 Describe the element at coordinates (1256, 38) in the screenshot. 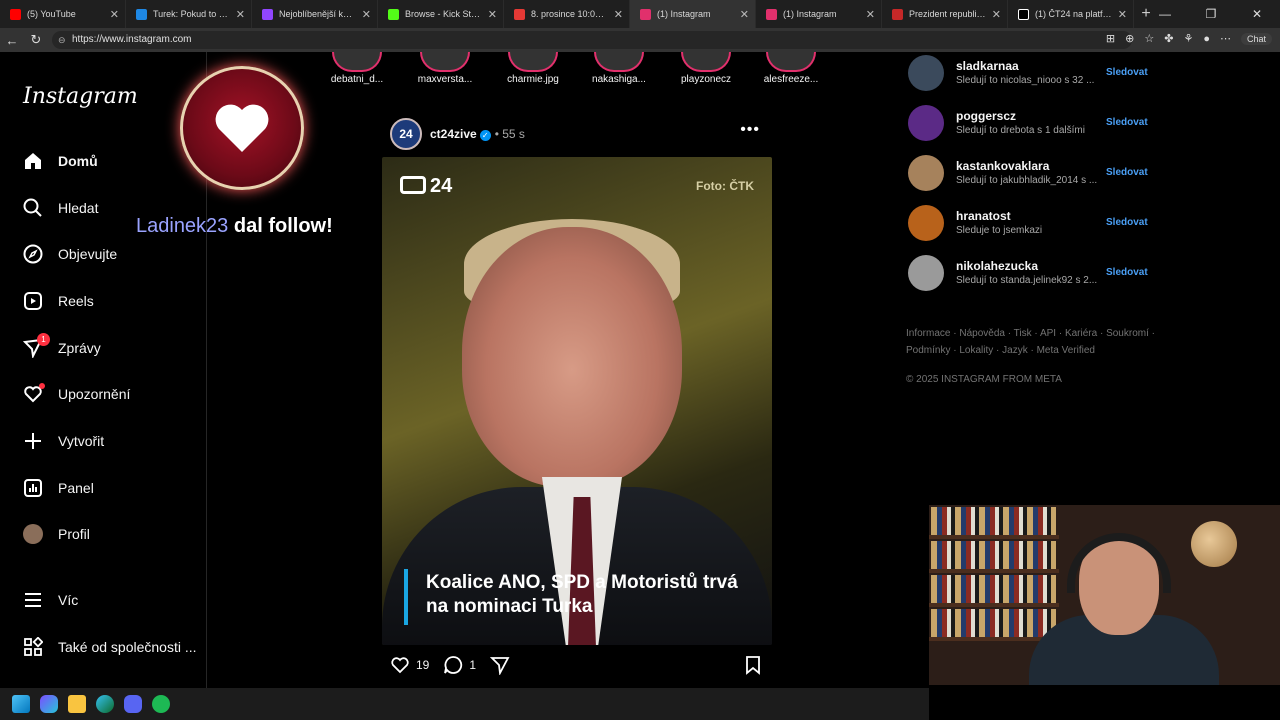

I see `copilot-chat-button: Chat` at that location.